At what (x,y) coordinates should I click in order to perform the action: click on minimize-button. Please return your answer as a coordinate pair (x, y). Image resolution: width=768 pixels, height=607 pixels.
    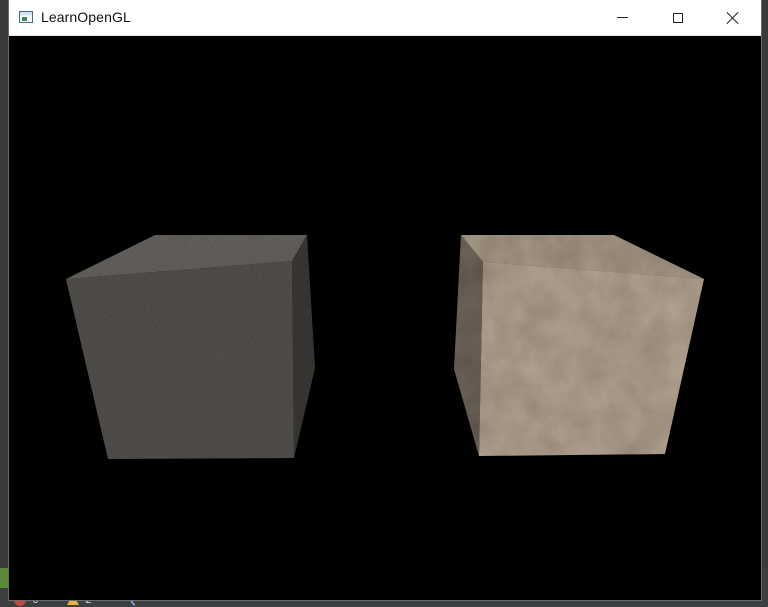
    Looking at the image, I should click on (622, 17).